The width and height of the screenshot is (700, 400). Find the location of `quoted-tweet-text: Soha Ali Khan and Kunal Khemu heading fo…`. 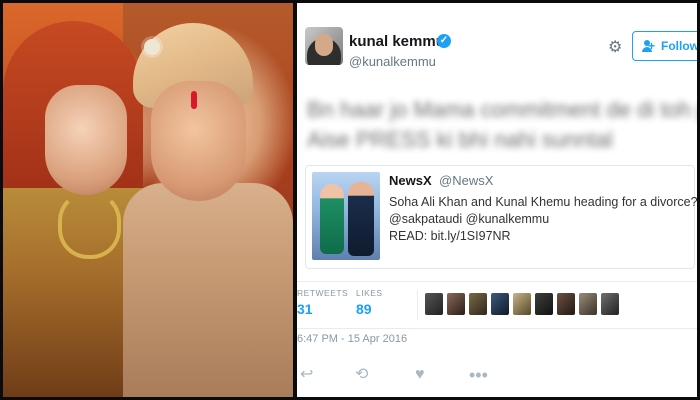

quoted-tweet-text: Soha Ali Khan and Kunal Khemu heading fo… is located at coordinates (543, 219).